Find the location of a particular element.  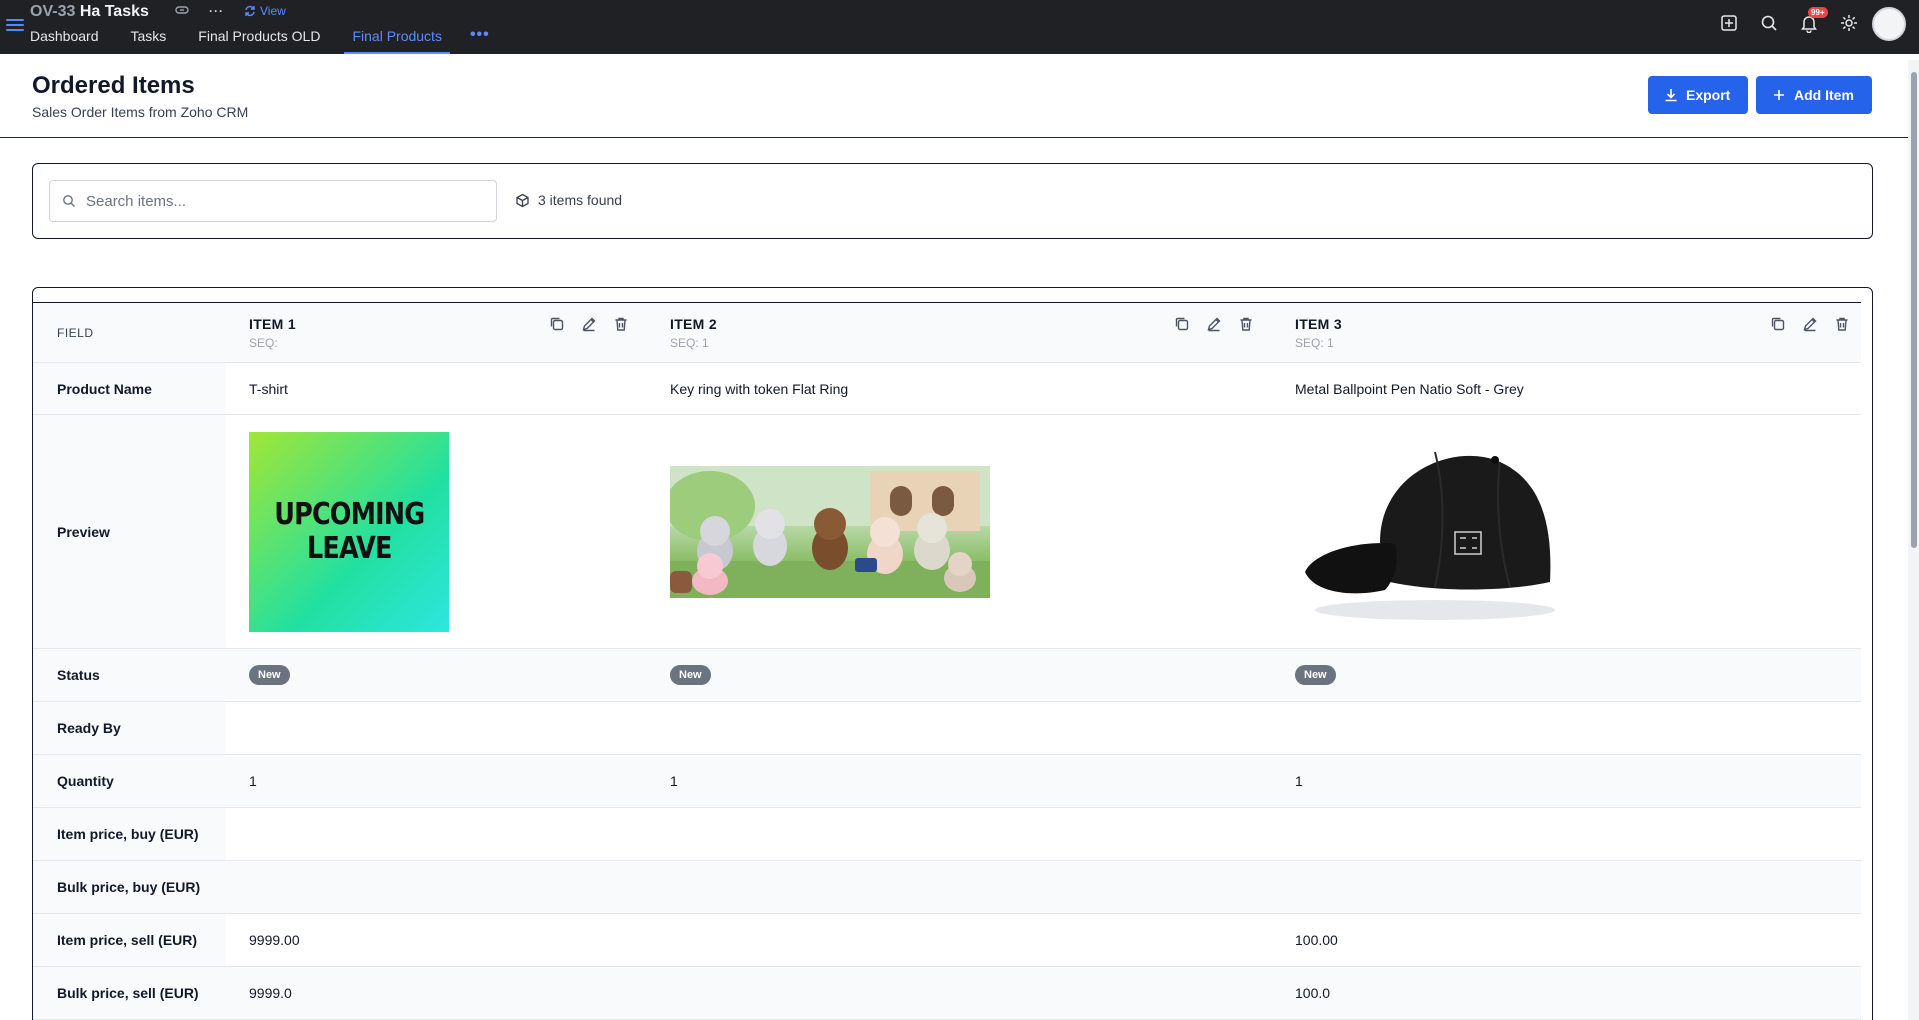

field-label: Ready By is located at coordinates (129, 728).